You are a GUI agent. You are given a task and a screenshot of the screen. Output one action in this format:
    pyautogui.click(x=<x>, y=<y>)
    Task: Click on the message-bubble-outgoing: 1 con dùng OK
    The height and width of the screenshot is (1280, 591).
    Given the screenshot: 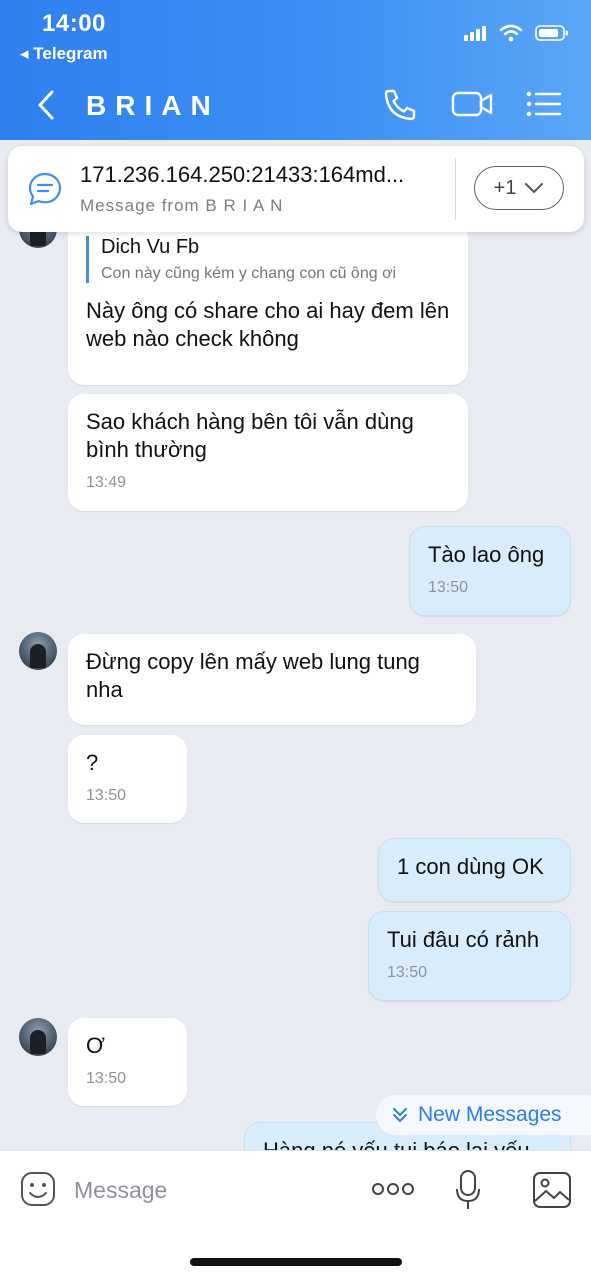 What is the action you would take?
    pyautogui.click(x=474, y=870)
    